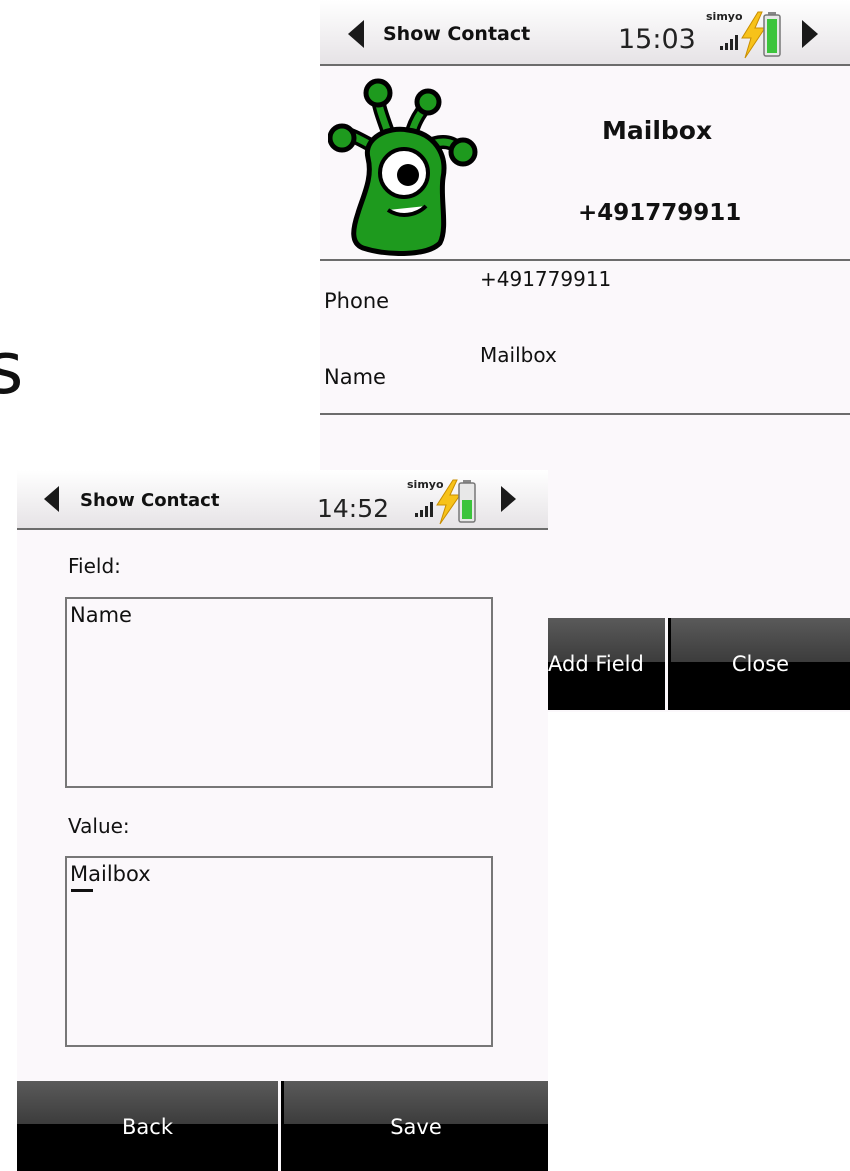 The width and height of the screenshot is (850, 1171). I want to click on close-button: Close, so click(760, 664).